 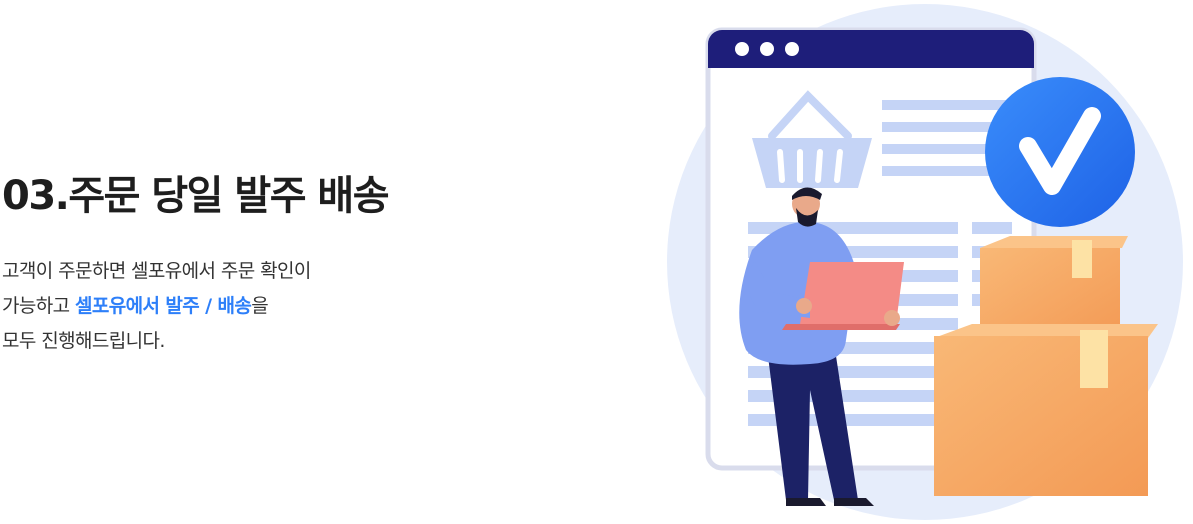 What do you see at coordinates (196, 196) in the screenshot?
I see `section-title: 03.주문 당일 발주 배송` at bounding box center [196, 196].